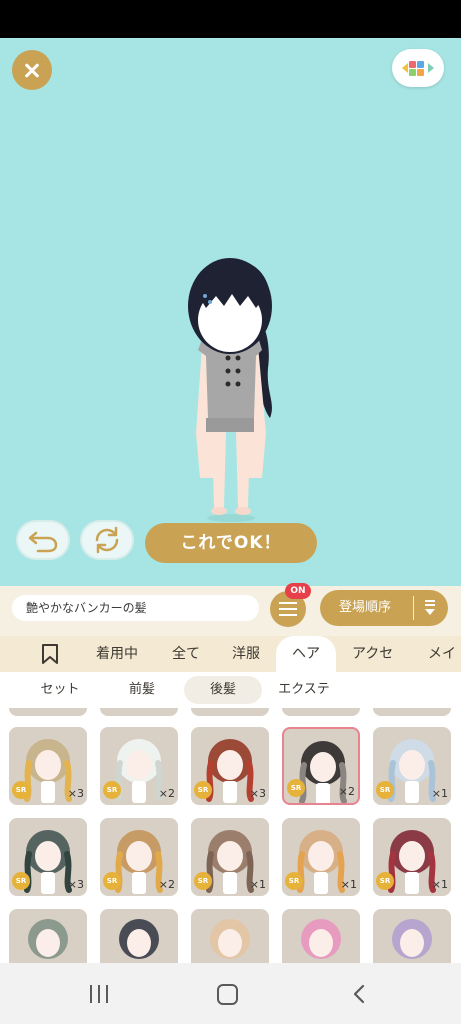  I want to click on subtab-back-hair: 後髪, so click(223, 690).